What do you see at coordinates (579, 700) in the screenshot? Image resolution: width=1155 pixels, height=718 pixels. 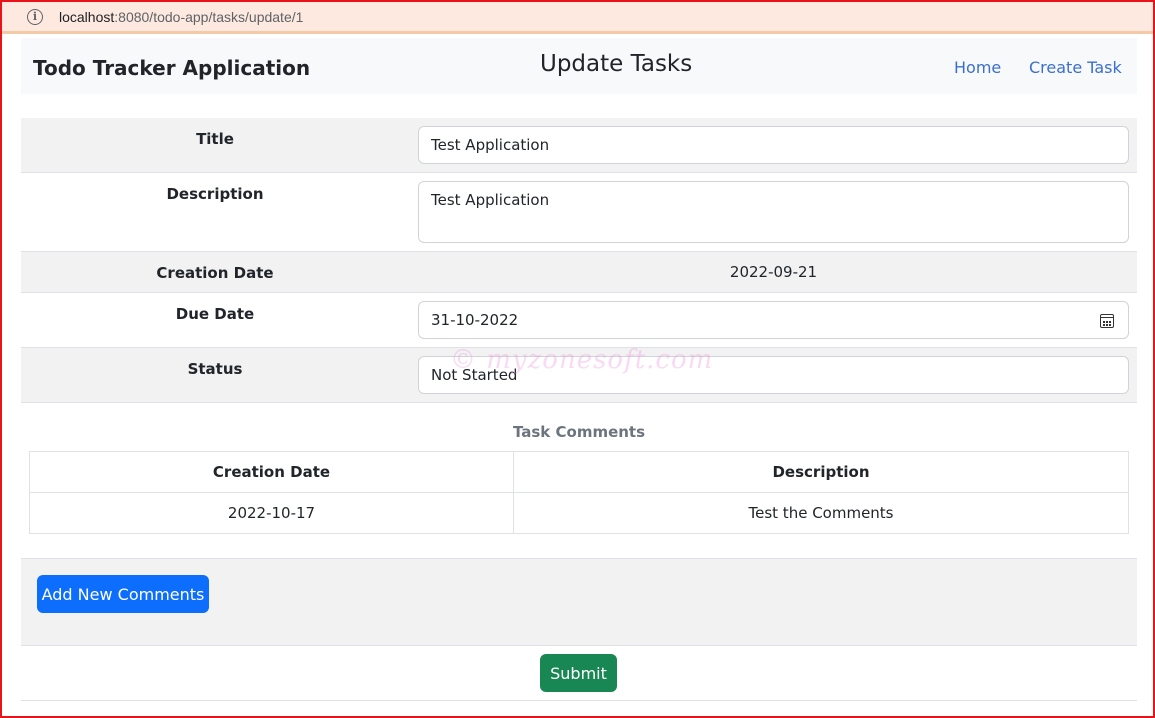 I see `divider` at bounding box center [579, 700].